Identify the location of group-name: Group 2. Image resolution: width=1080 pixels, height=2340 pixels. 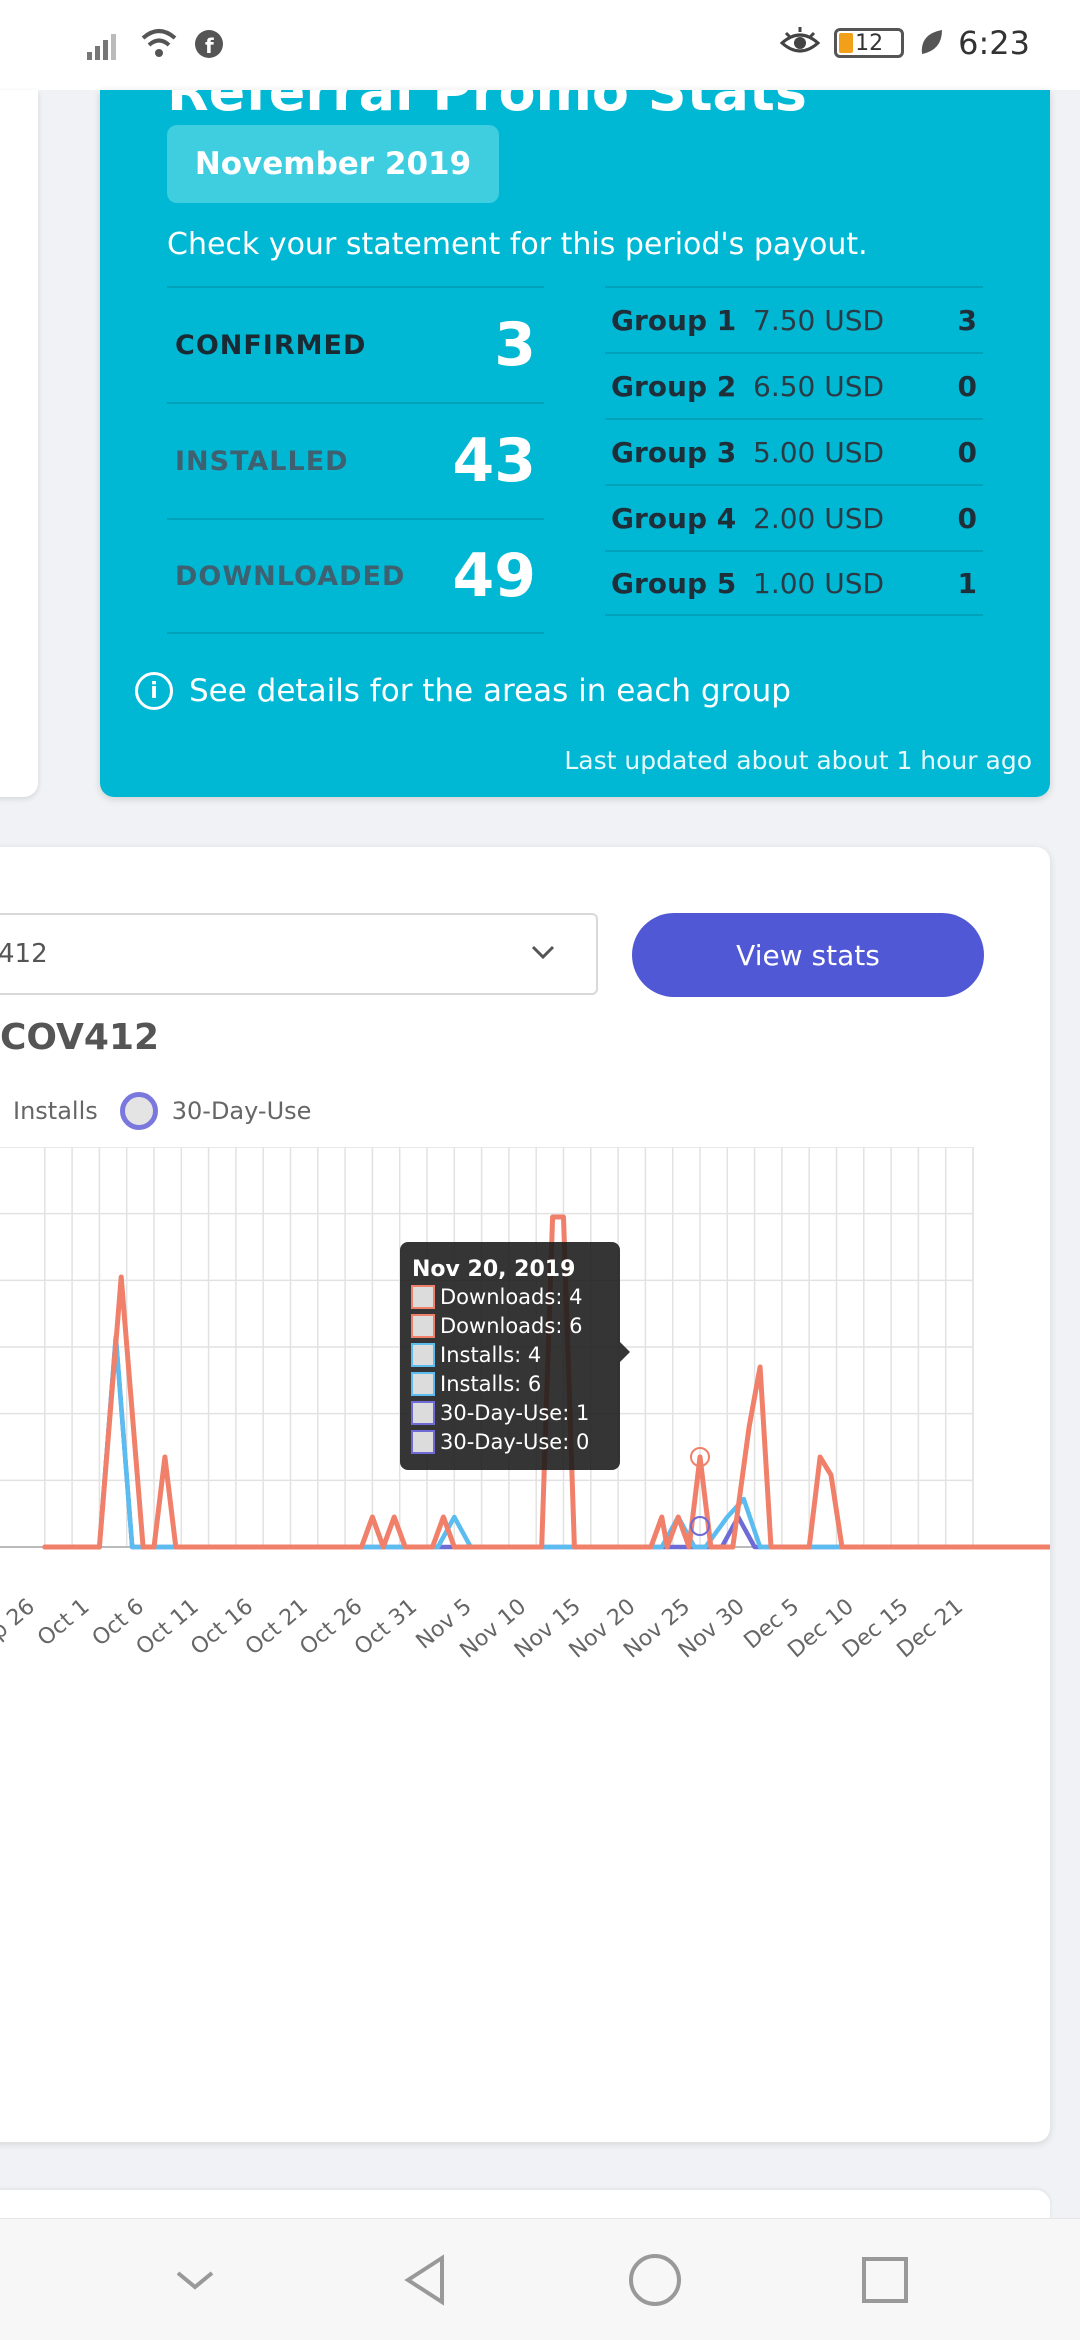
(674, 386).